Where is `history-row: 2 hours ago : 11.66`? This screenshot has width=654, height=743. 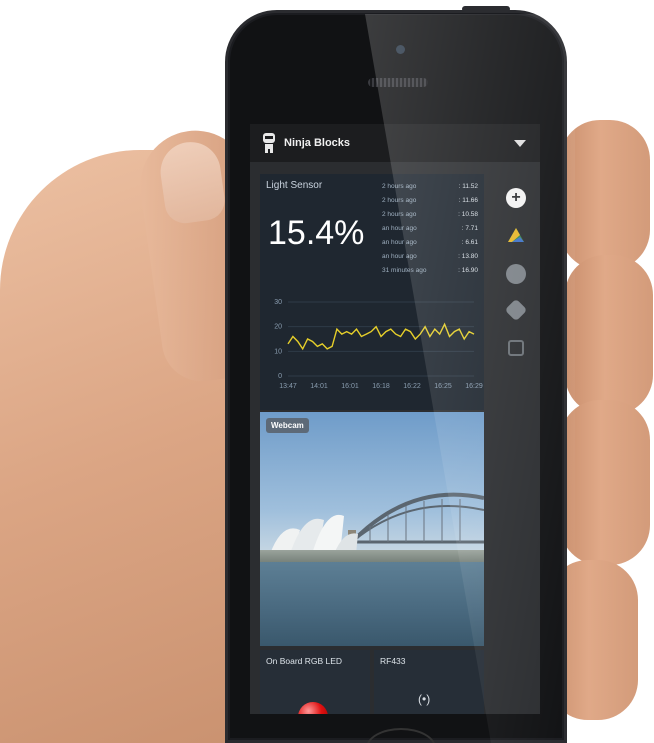 history-row: 2 hours ago : 11.66 is located at coordinates (430, 201).